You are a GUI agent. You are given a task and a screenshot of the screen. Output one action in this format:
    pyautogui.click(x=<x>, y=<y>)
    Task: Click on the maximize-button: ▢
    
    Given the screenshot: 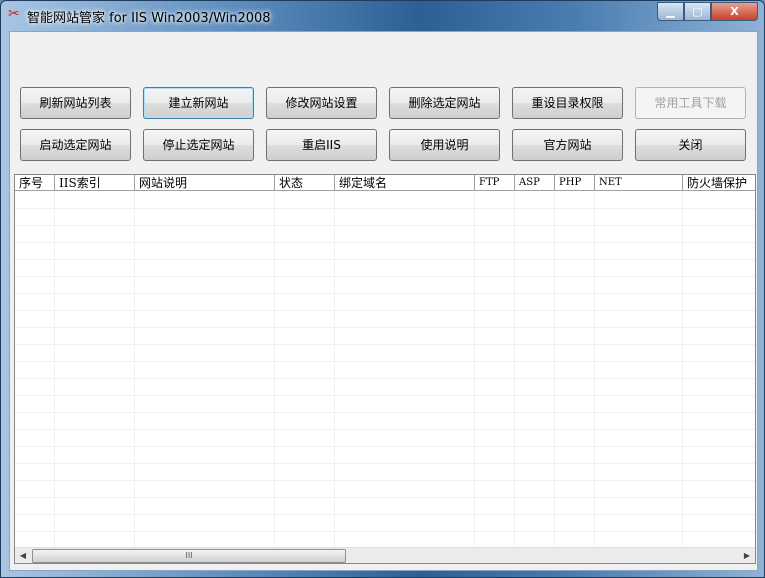 What is the action you would take?
    pyautogui.click(x=697, y=11)
    